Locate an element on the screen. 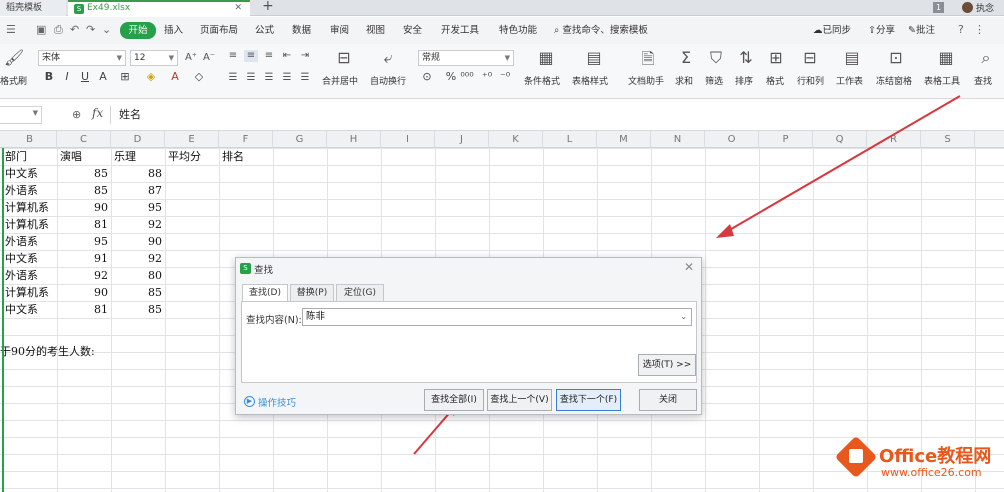 This screenshot has height=492, width=1004. arrow-to-find-all is located at coordinates (433, 432).